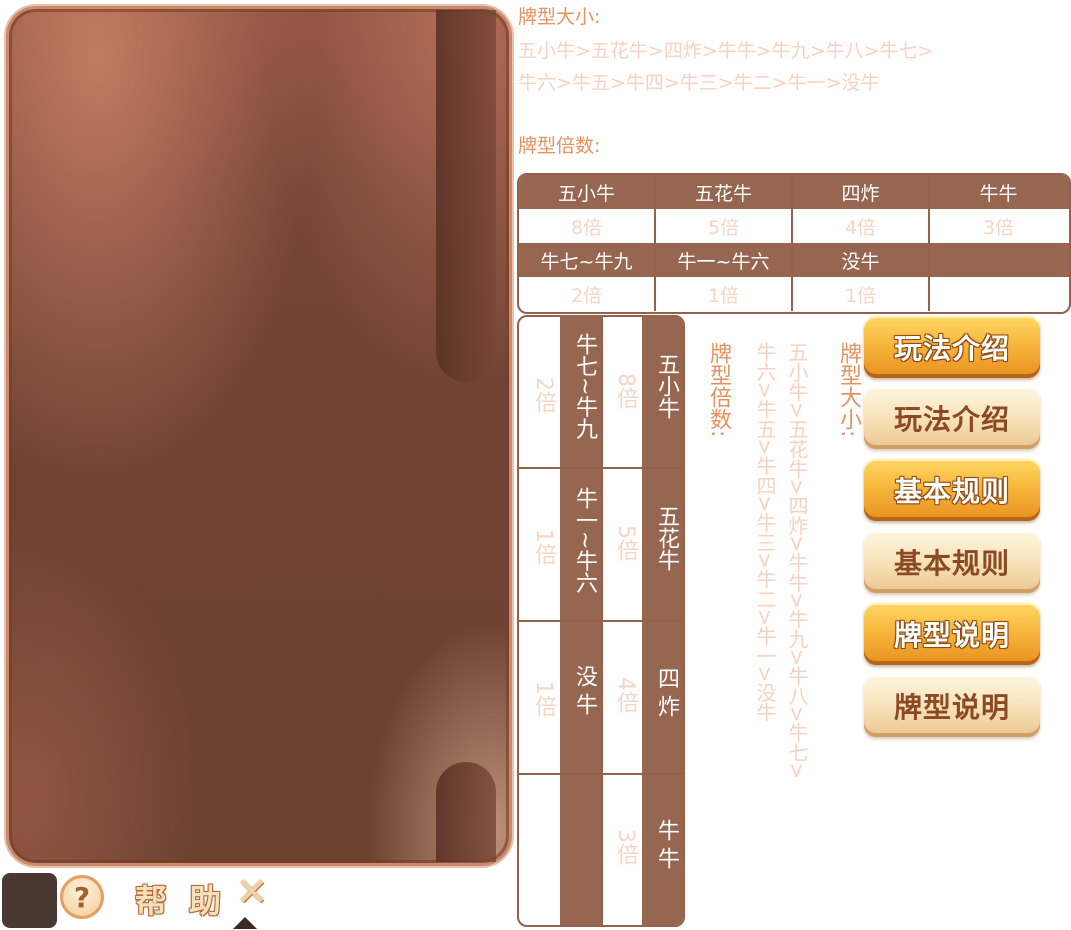 This screenshot has width=1071, height=930. What do you see at coordinates (559, 17) in the screenshot?
I see `rank-heading: 牌型大小:` at bounding box center [559, 17].